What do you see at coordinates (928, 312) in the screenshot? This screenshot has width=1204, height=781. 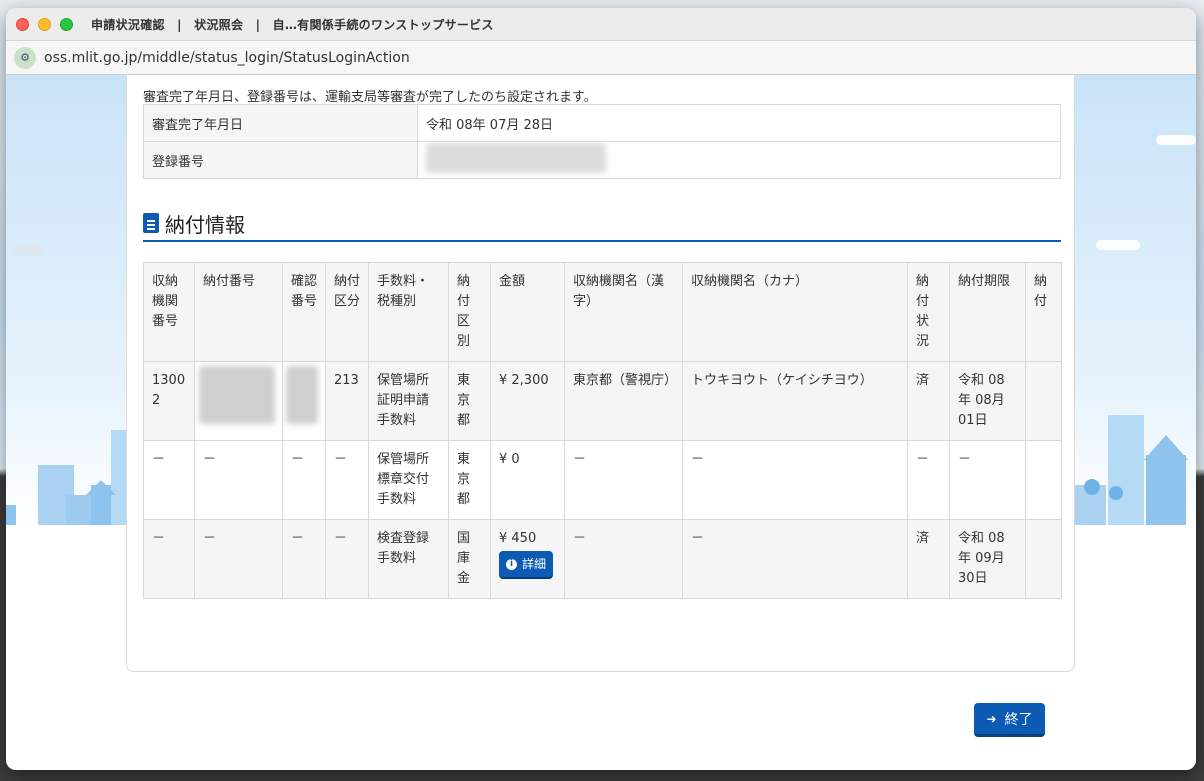 I see `header-status: 納付状況` at bounding box center [928, 312].